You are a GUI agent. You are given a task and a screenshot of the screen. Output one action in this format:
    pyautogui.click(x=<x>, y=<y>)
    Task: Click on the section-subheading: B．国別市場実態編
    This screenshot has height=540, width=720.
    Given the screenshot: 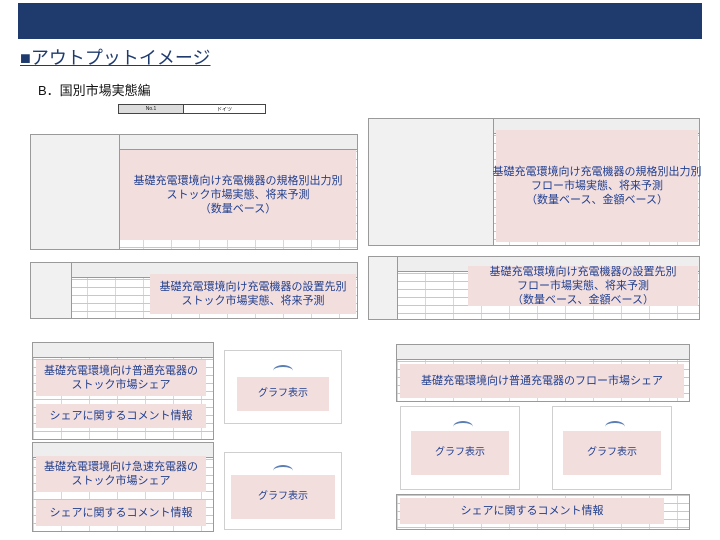 What is the action you would take?
    pyautogui.click(x=94, y=90)
    